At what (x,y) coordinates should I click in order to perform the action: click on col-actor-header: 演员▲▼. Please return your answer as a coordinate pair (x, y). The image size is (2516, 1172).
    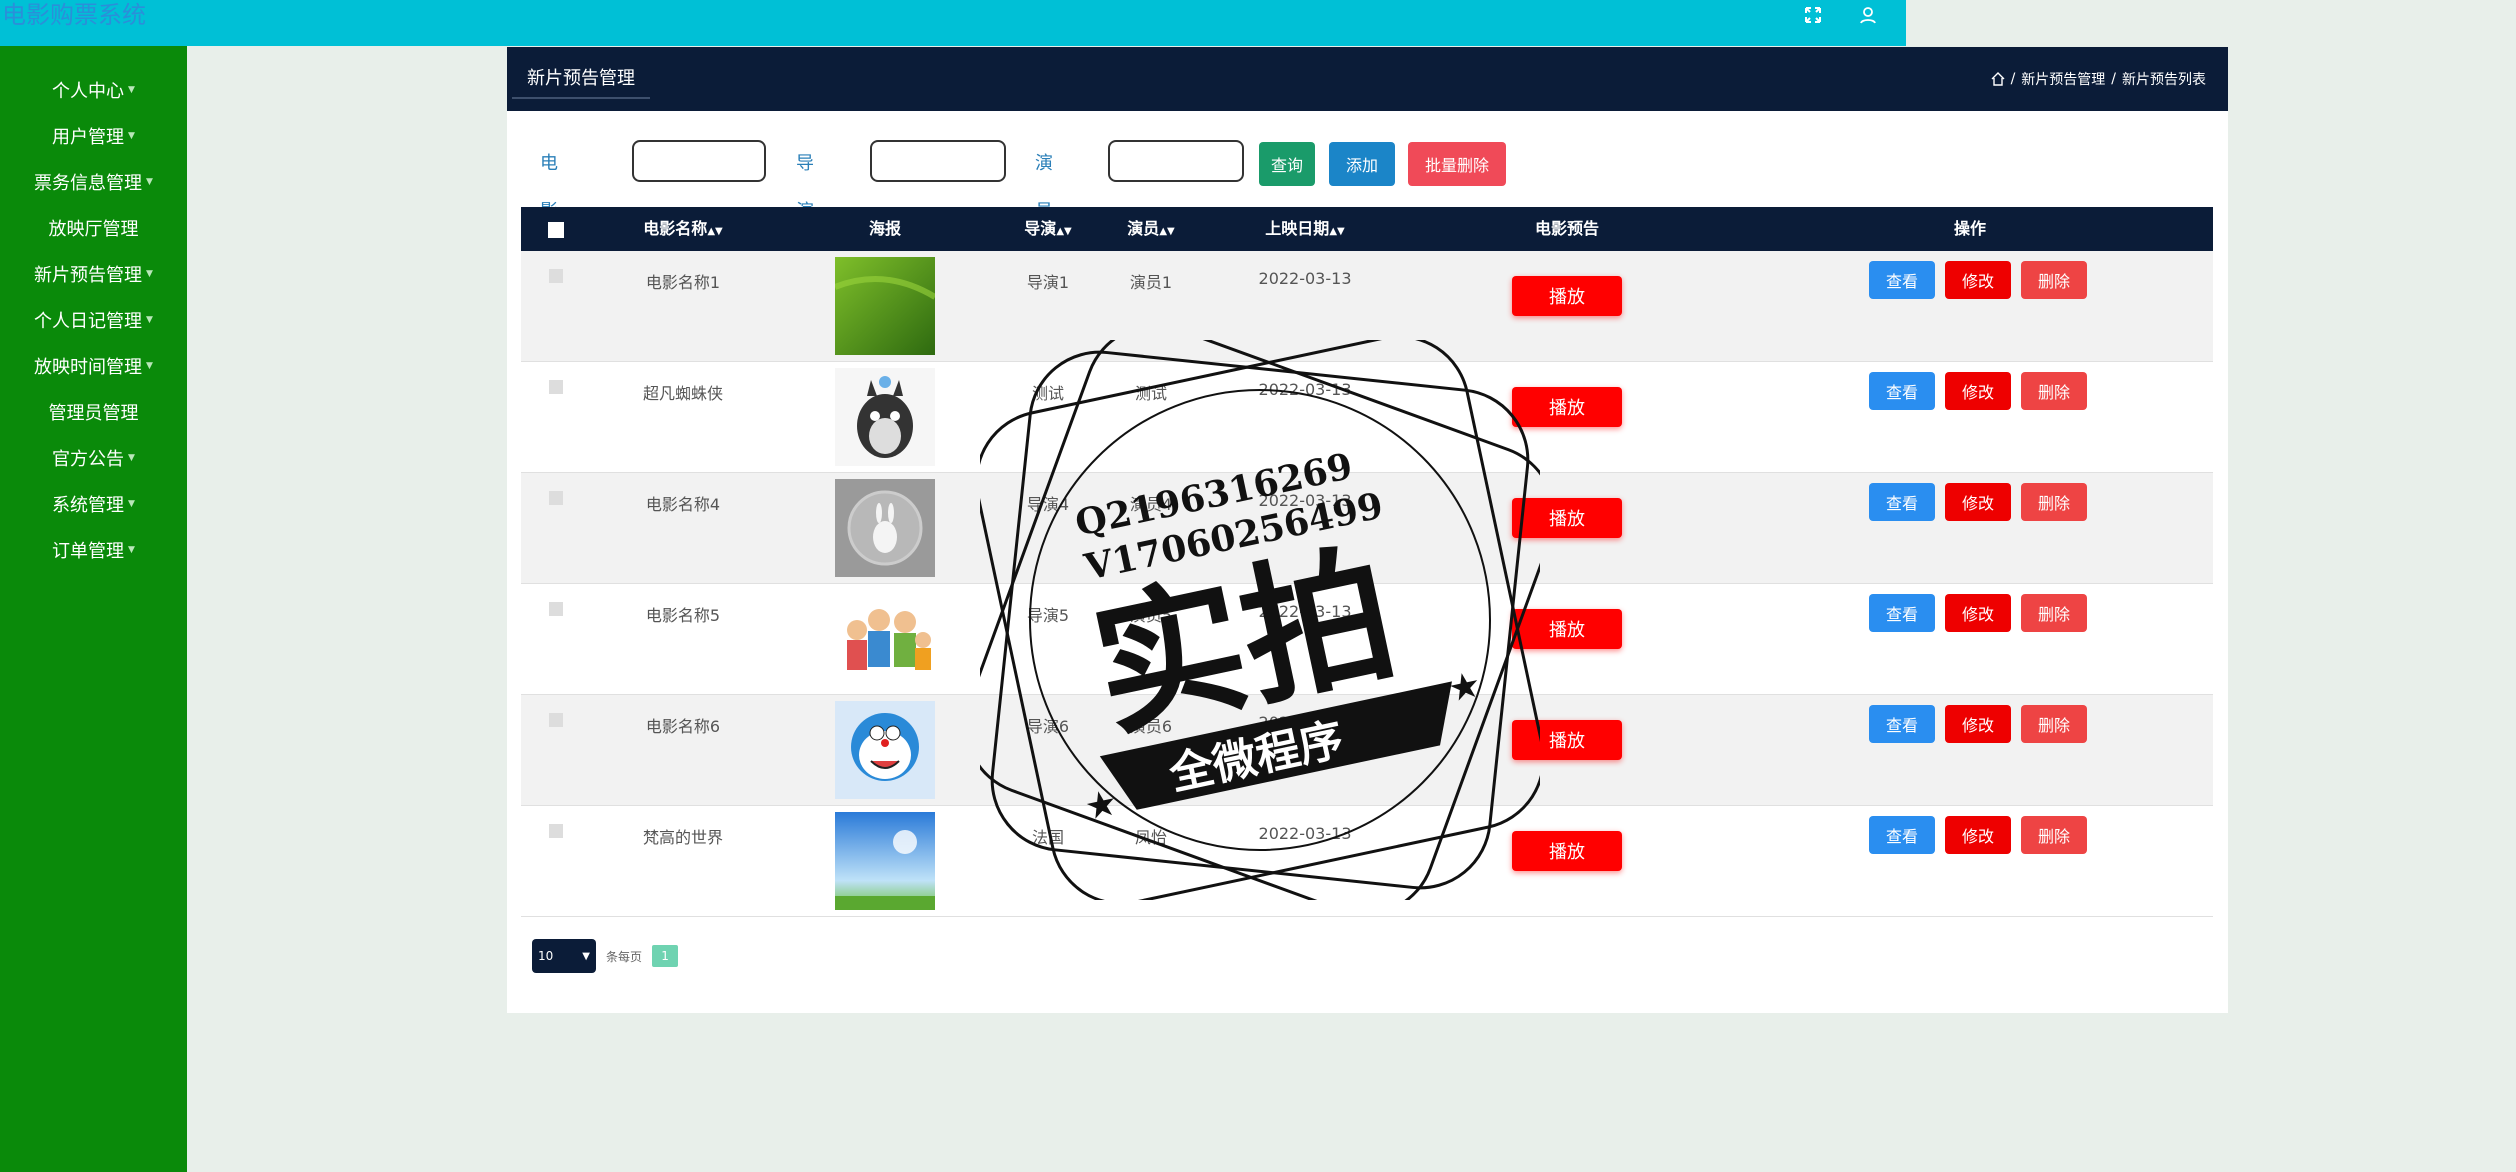
    Looking at the image, I should click on (1150, 229).